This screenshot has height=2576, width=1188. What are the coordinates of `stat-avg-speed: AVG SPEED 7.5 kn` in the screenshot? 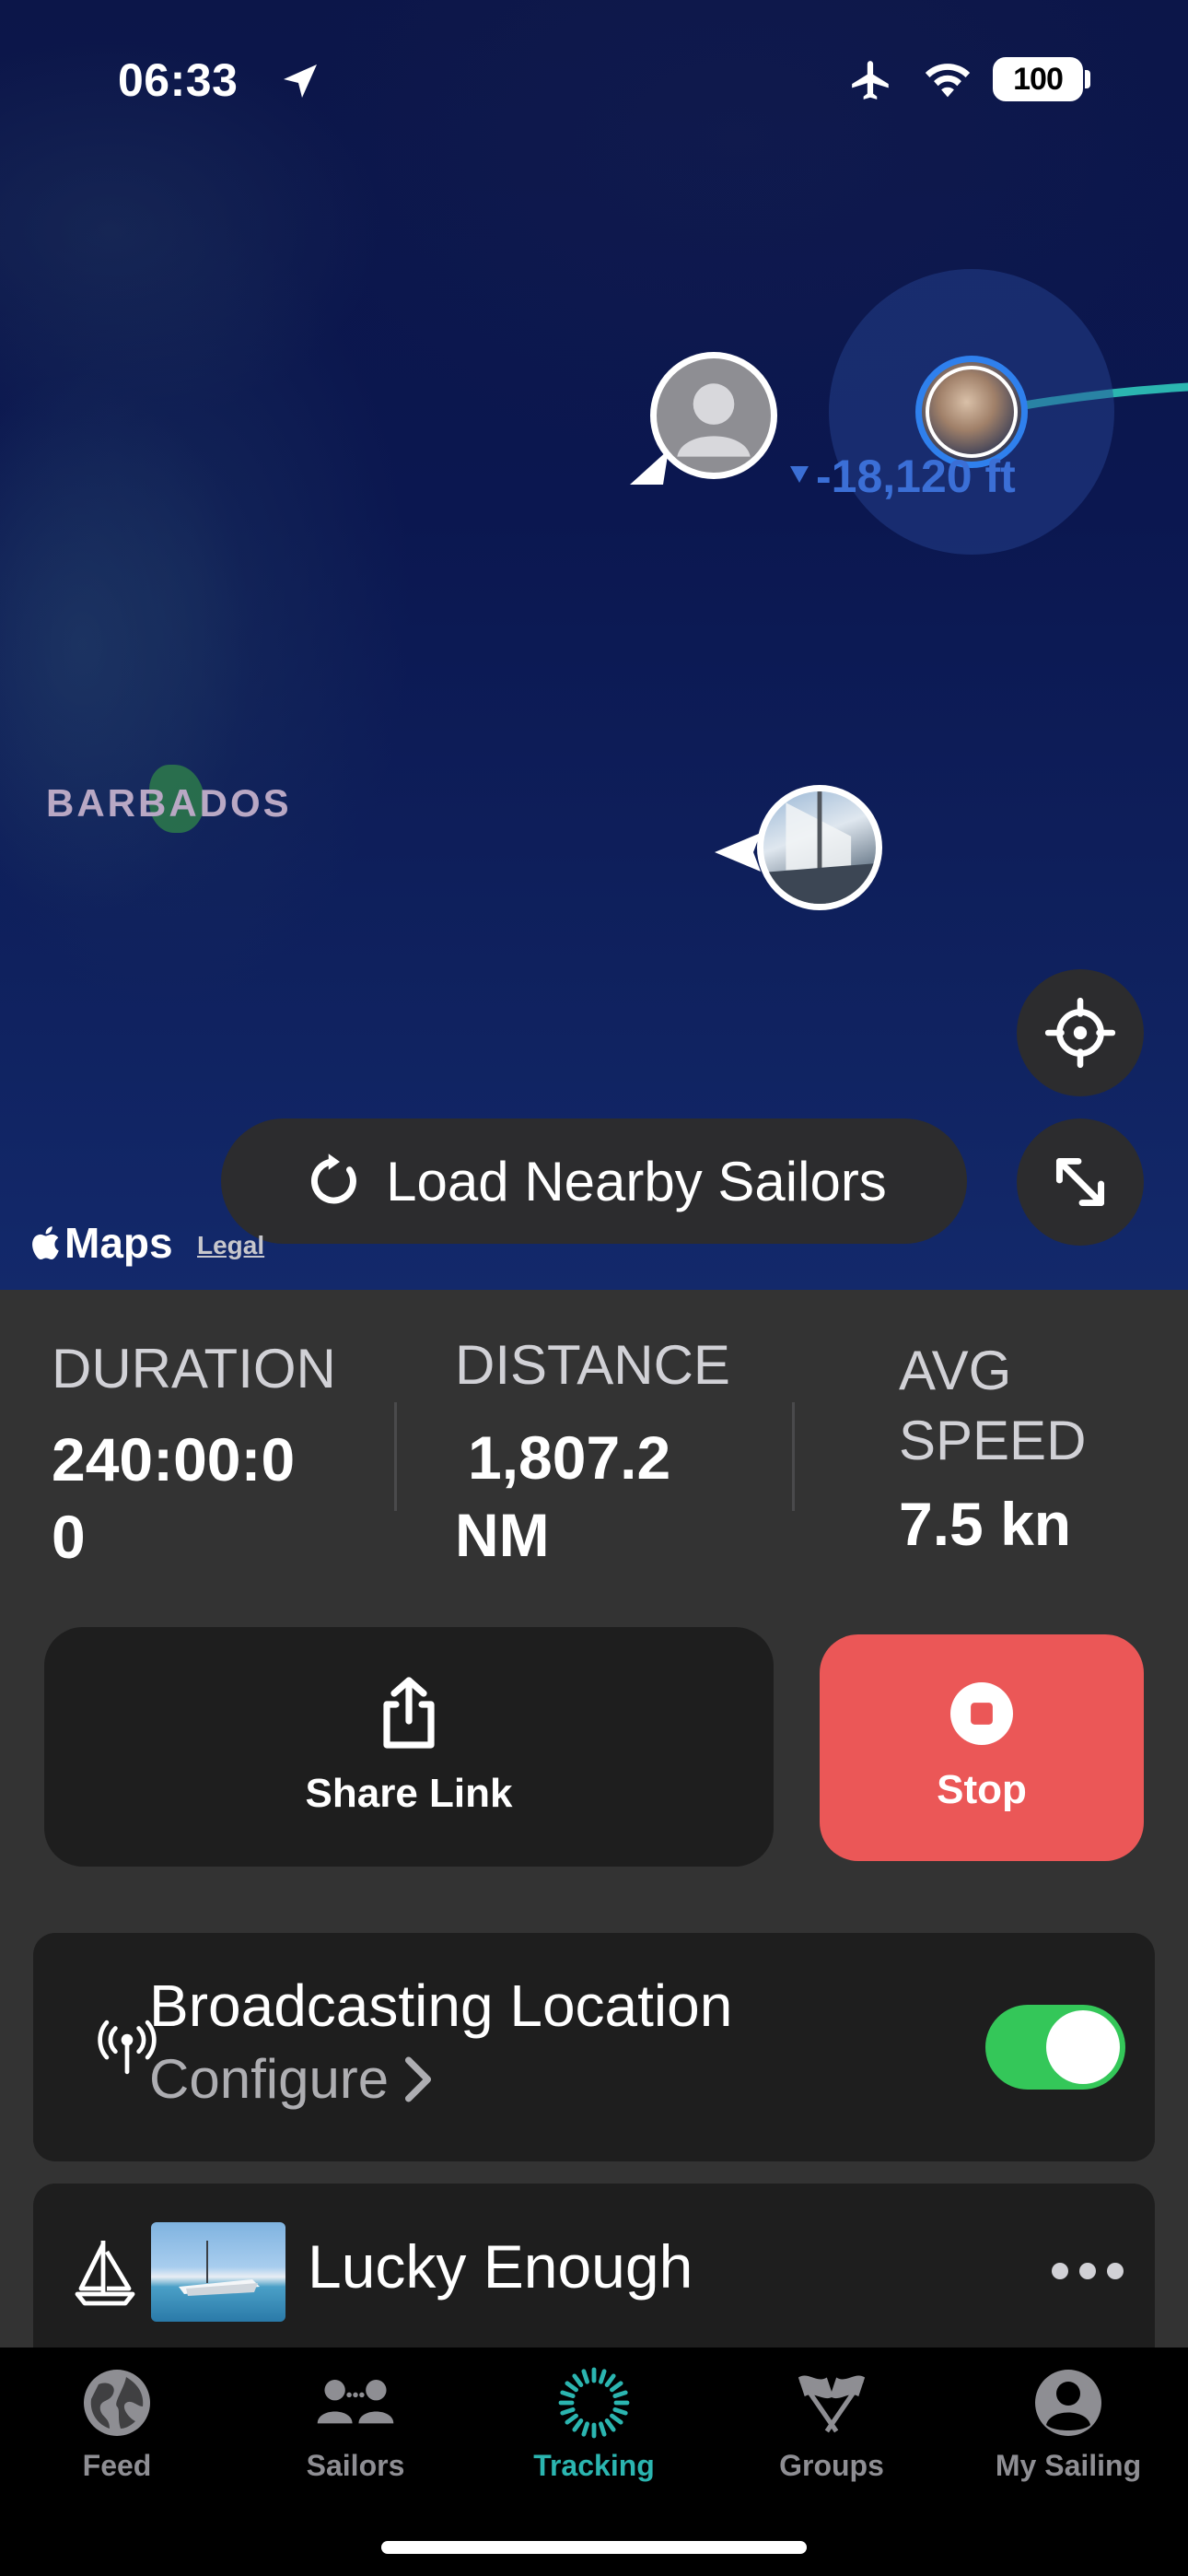 It's located at (1019, 1449).